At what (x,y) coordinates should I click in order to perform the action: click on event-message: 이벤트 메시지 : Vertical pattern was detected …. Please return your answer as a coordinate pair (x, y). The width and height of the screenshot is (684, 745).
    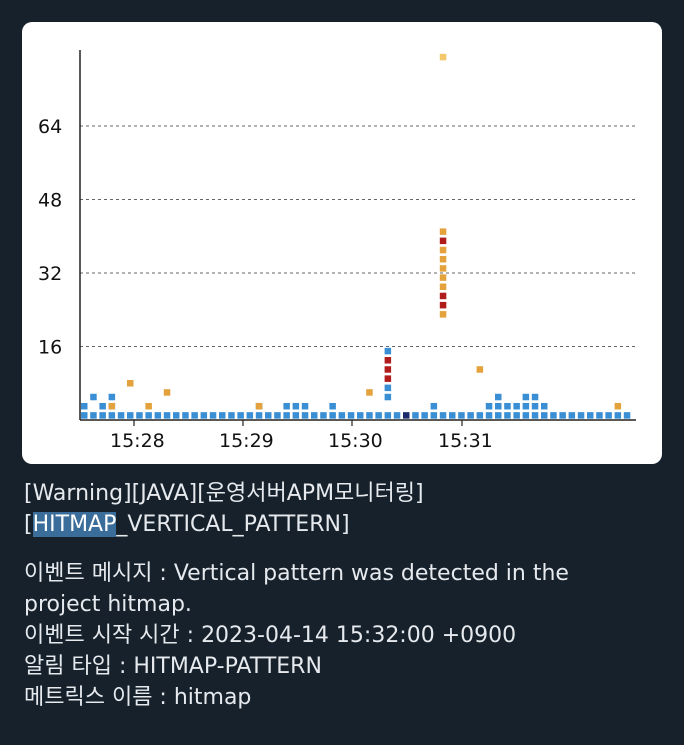
    Looking at the image, I should click on (296, 573).